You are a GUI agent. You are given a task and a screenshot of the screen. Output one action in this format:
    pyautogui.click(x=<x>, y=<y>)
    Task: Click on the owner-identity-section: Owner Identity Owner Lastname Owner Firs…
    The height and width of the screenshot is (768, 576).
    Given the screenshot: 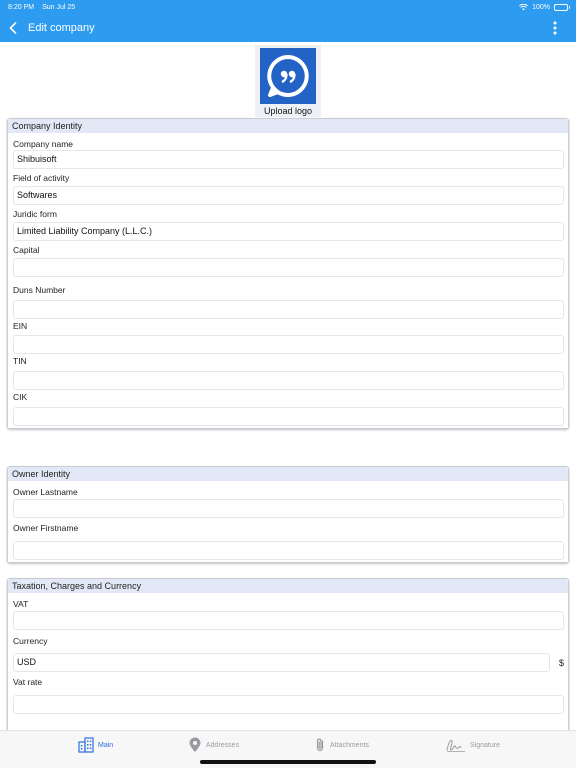 What is the action you would take?
    pyautogui.click(x=288, y=514)
    